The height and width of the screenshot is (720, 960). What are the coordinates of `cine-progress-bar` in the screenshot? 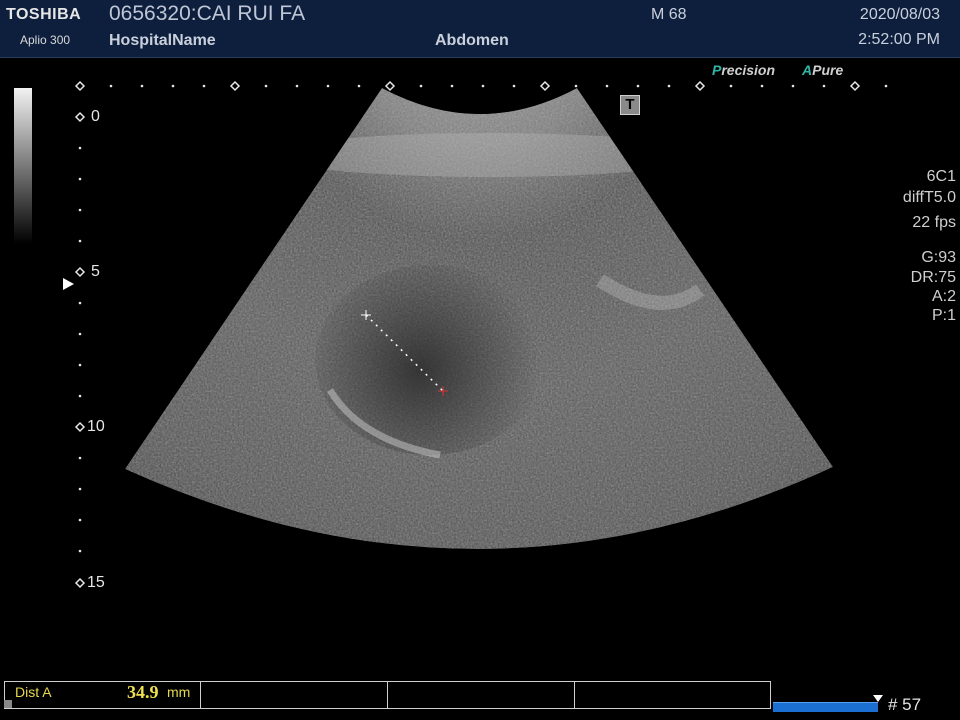 It's located at (825, 707).